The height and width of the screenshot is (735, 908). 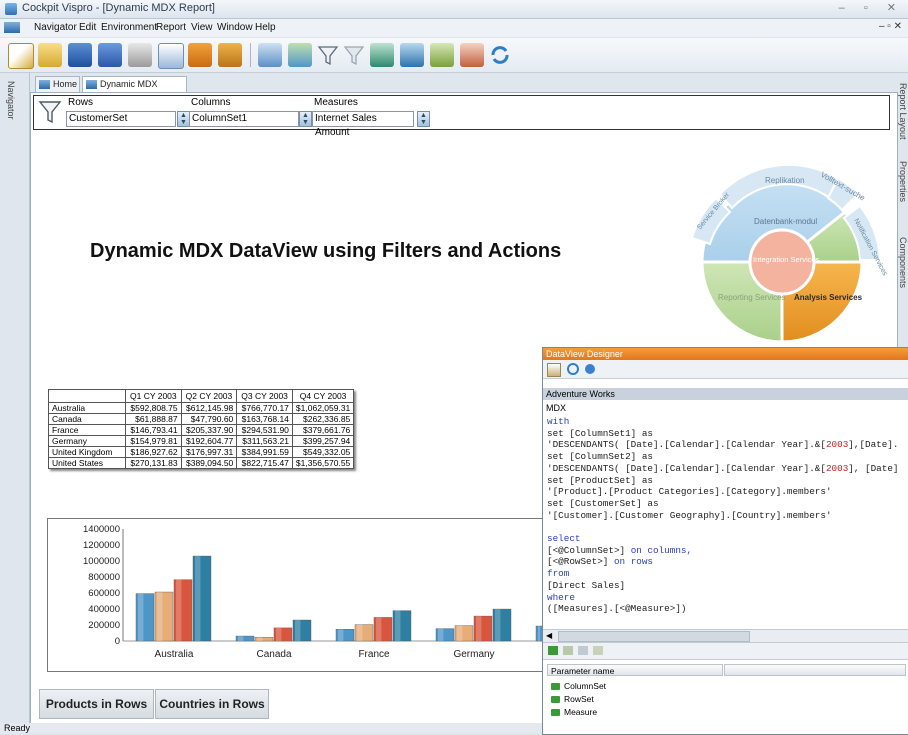 What do you see at coordinates (583, 650) in the screenshot?
I see `edit-parameter-icon` at bounding box center [583, 650].